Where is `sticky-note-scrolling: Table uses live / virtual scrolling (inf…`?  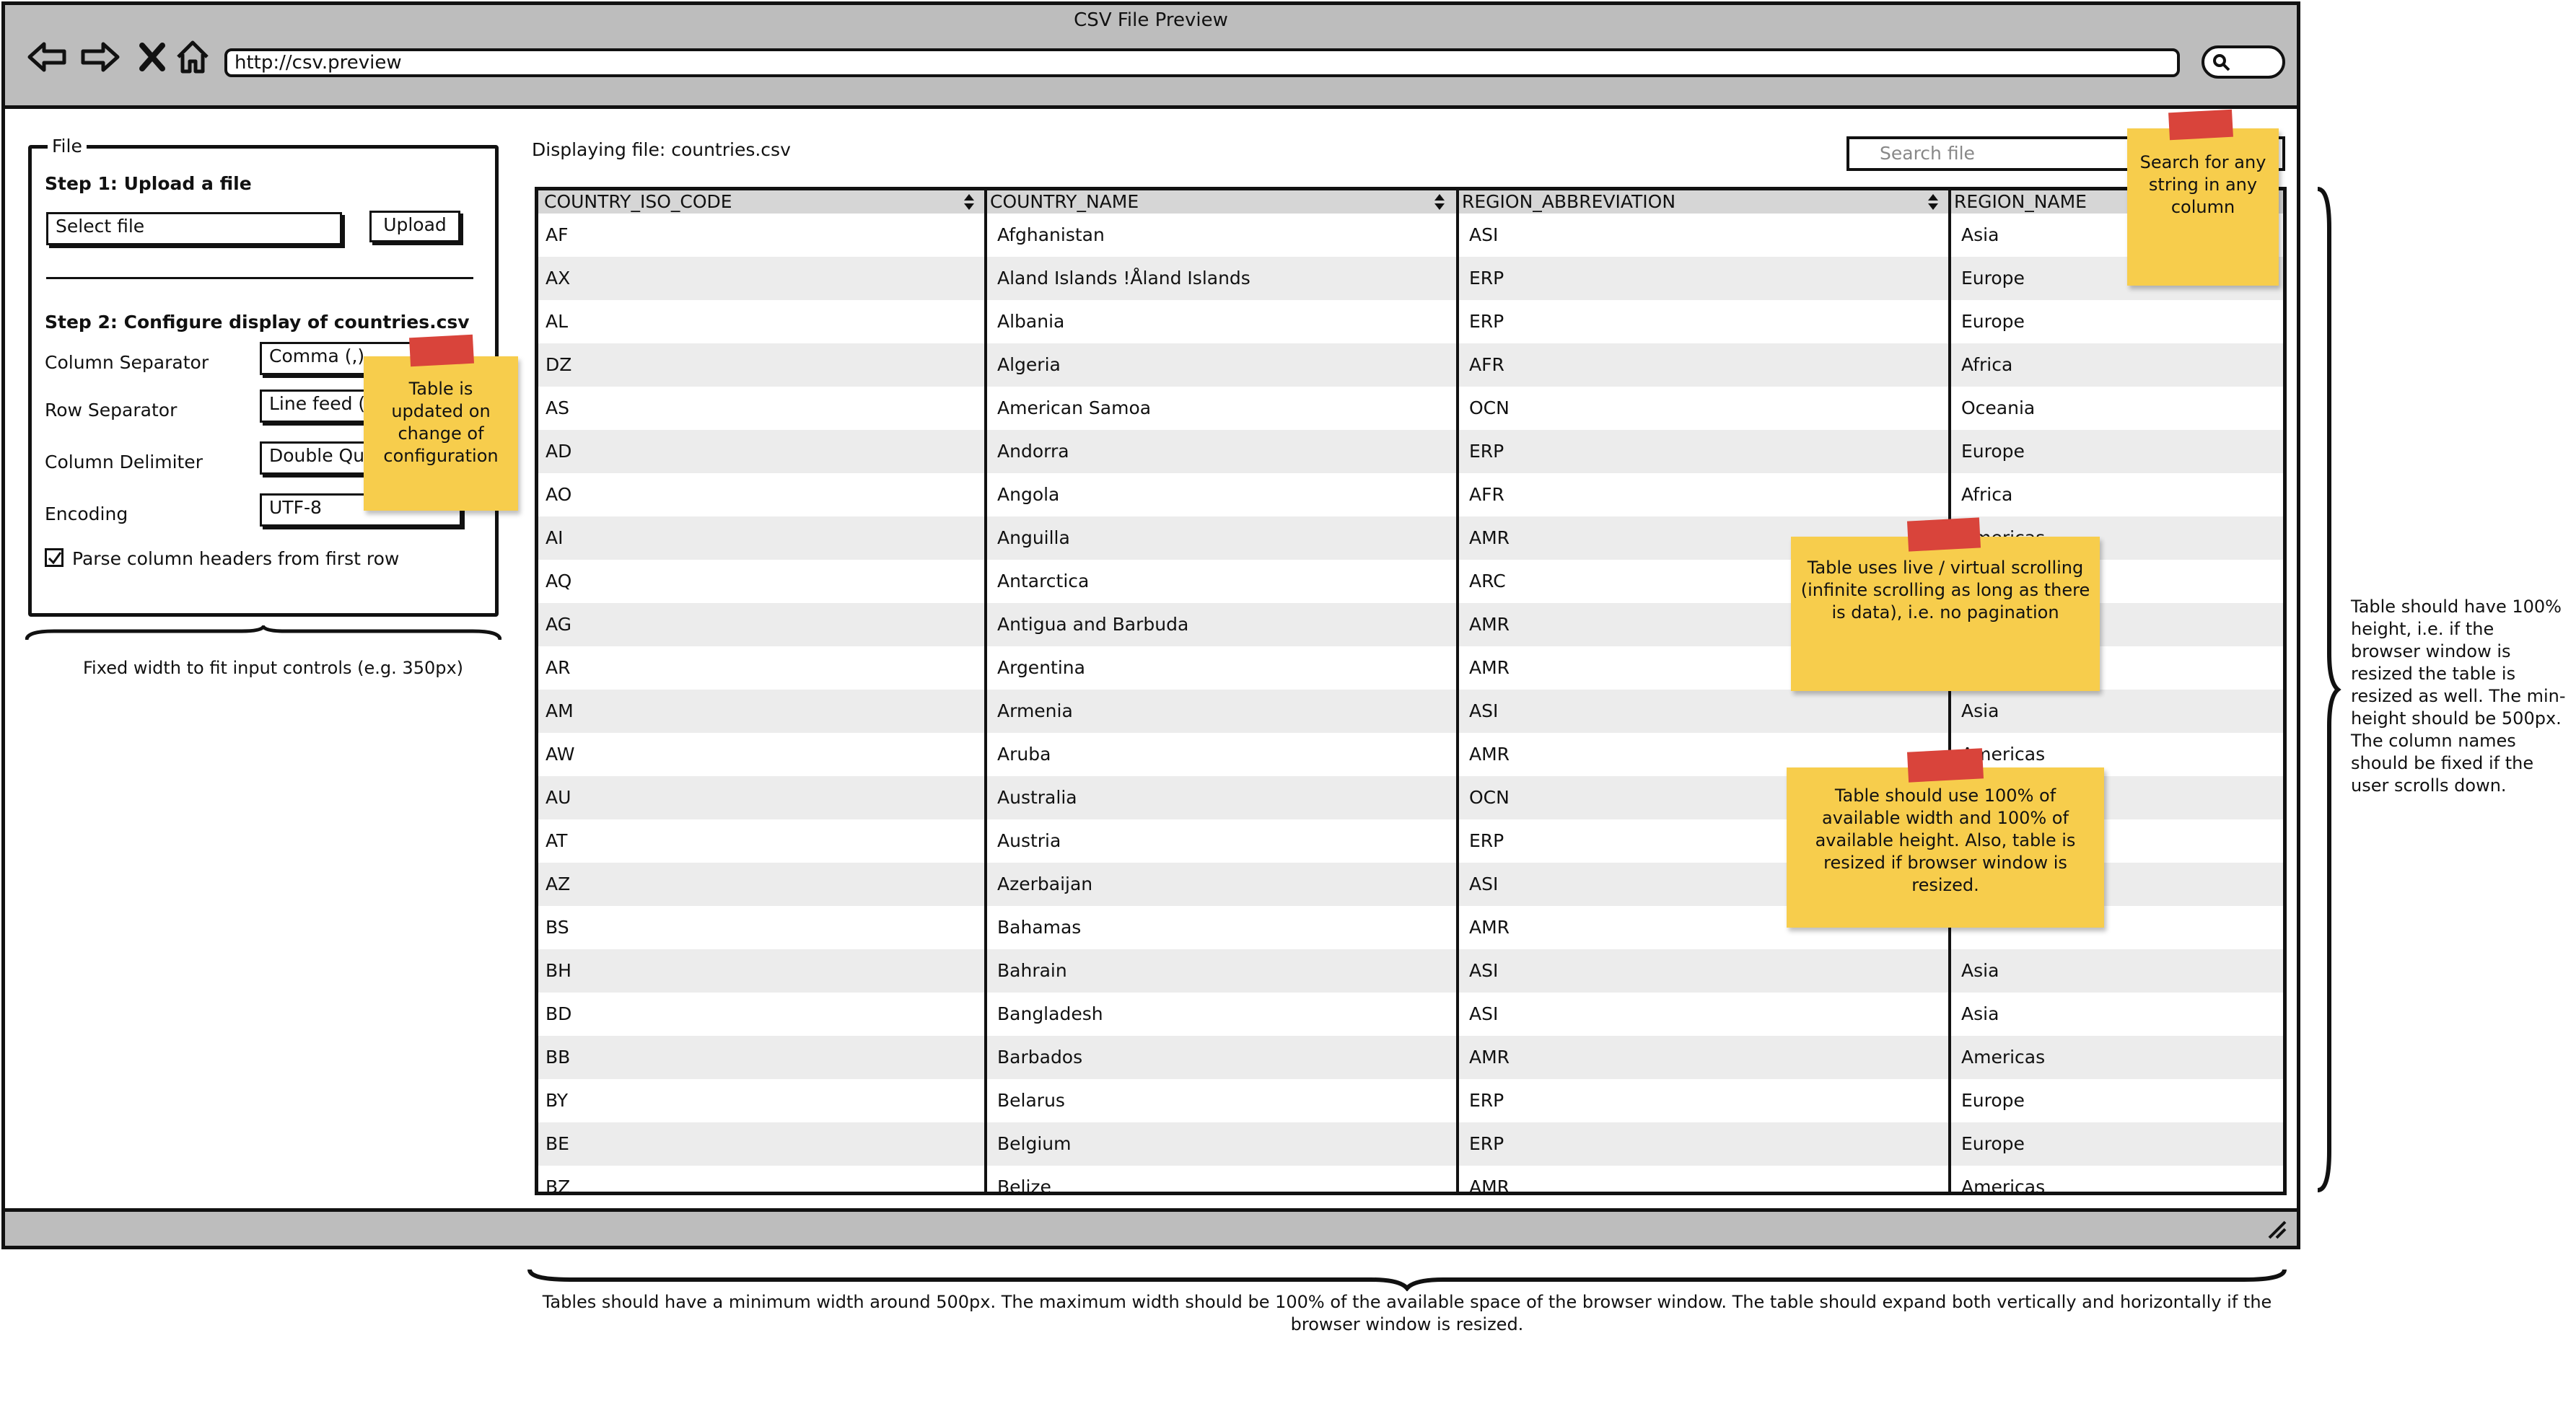 sticky-note-scrolling: Table uses live / virtual scrolling (inf… is located at coordinates (1946, 614).